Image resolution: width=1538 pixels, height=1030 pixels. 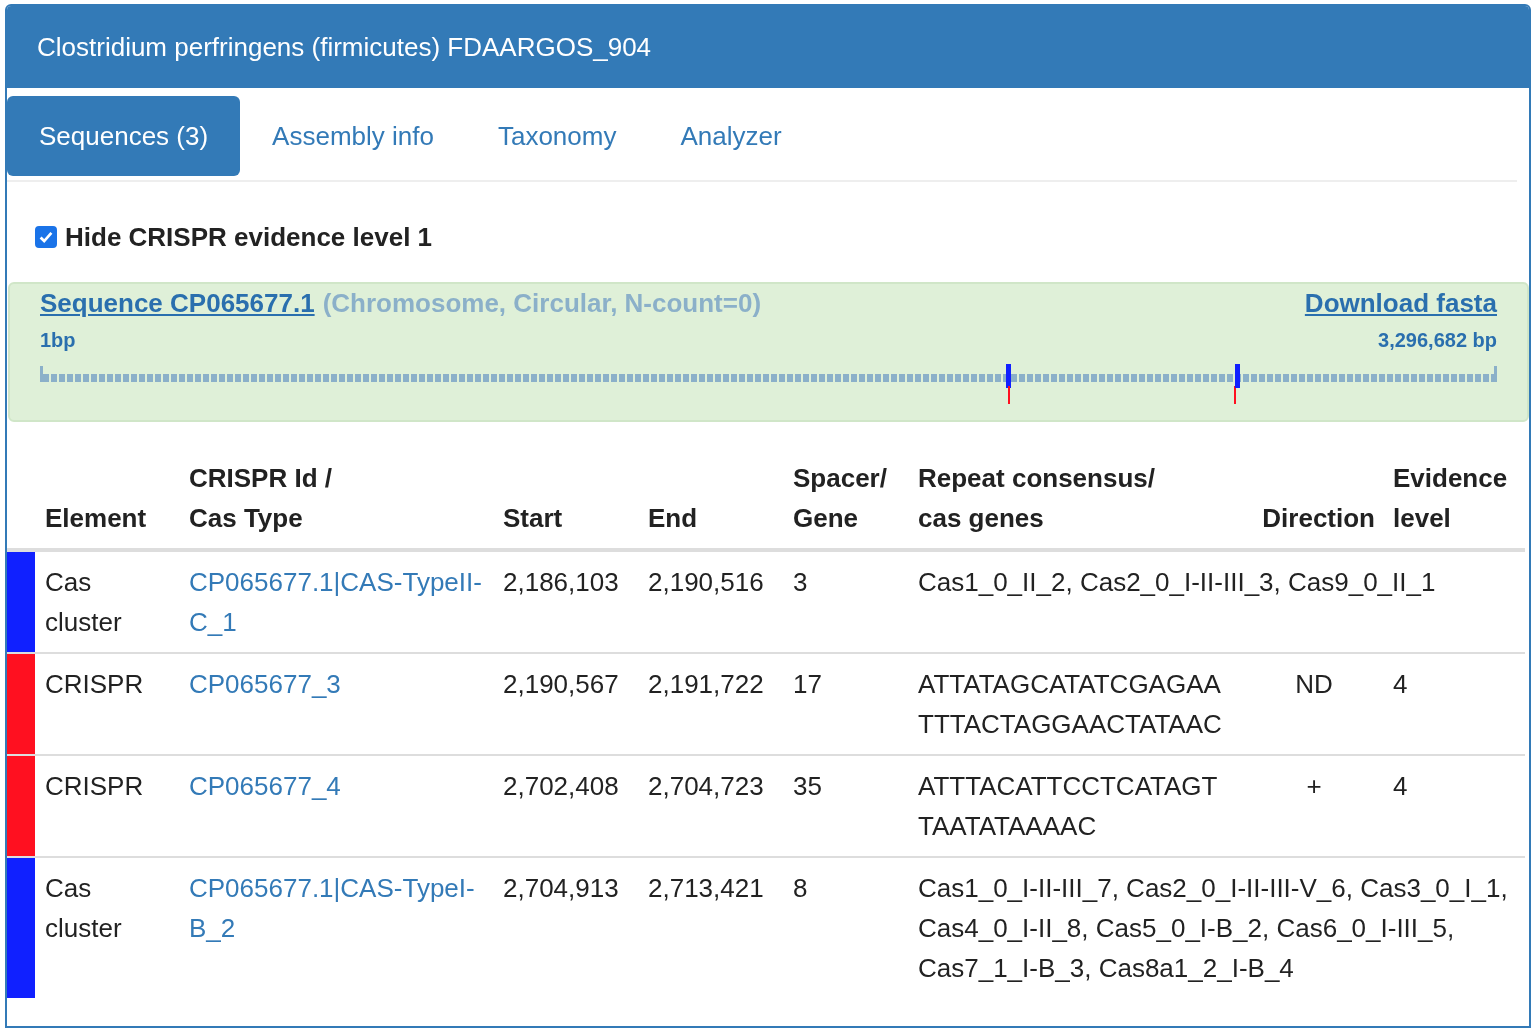 What do you see at coordinates (845, 704) in the screenshot?
I see `table-cell: 17` at bounding box center [845, 704].